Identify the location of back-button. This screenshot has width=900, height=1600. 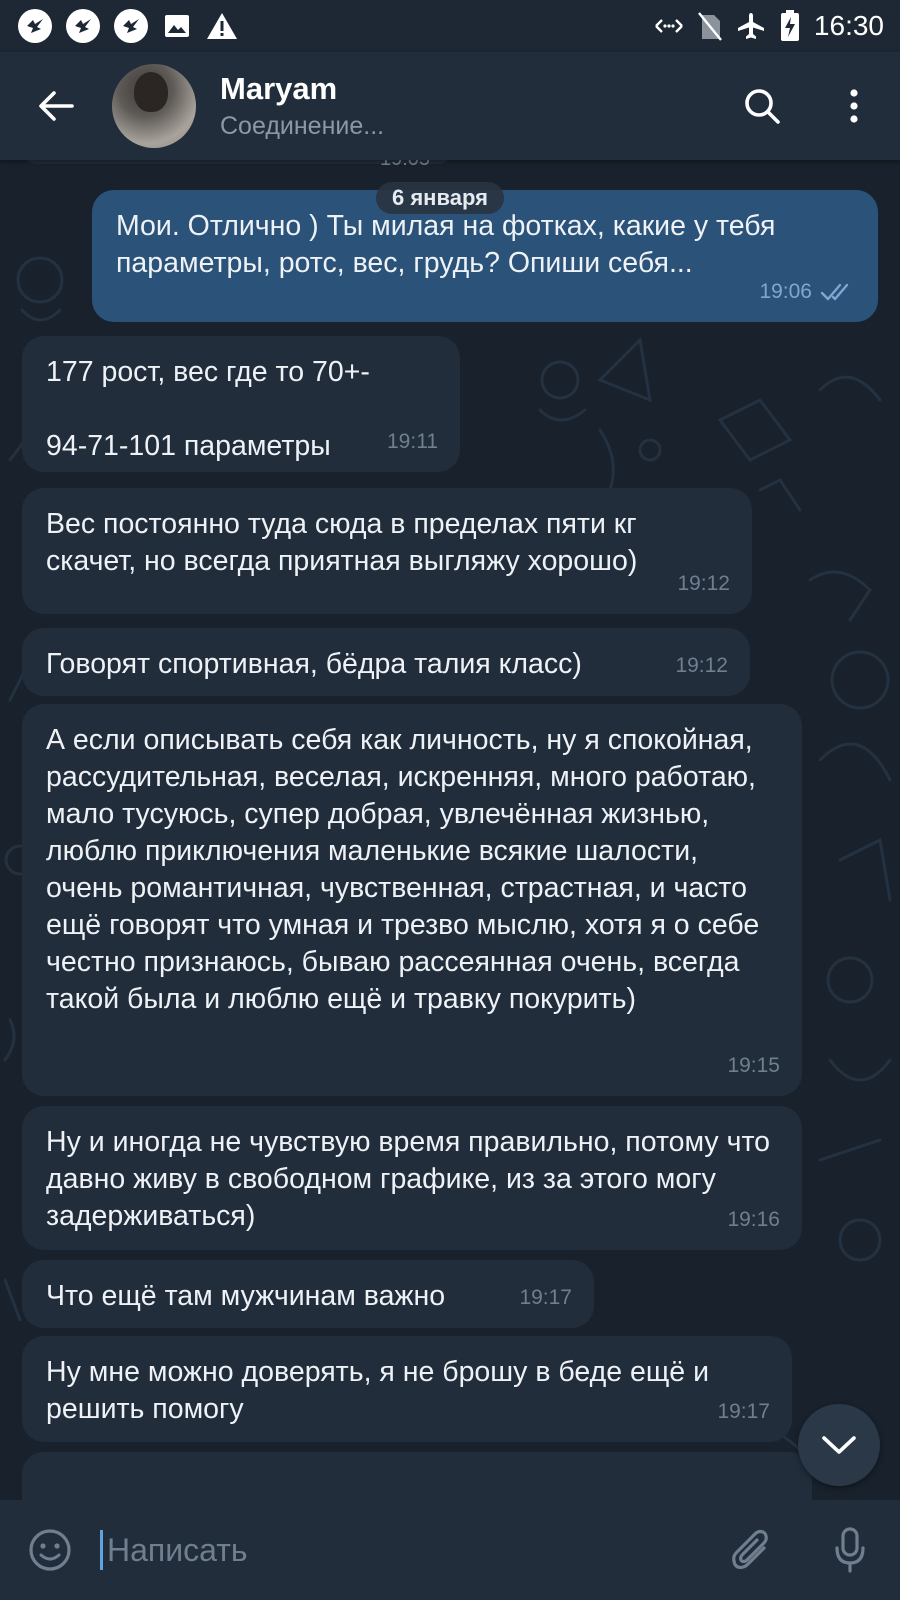
(56, 106).